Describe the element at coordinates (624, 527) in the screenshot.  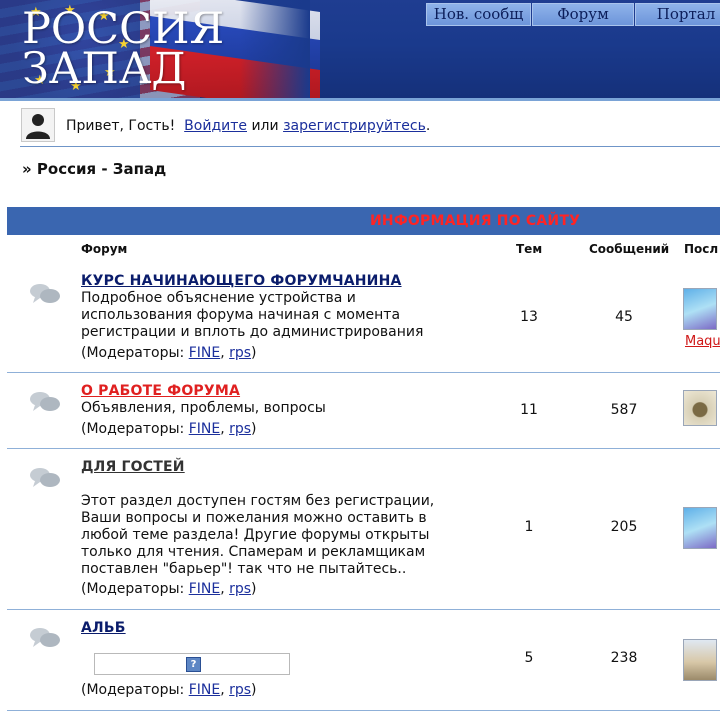
I see `post-count: 205` at that location.